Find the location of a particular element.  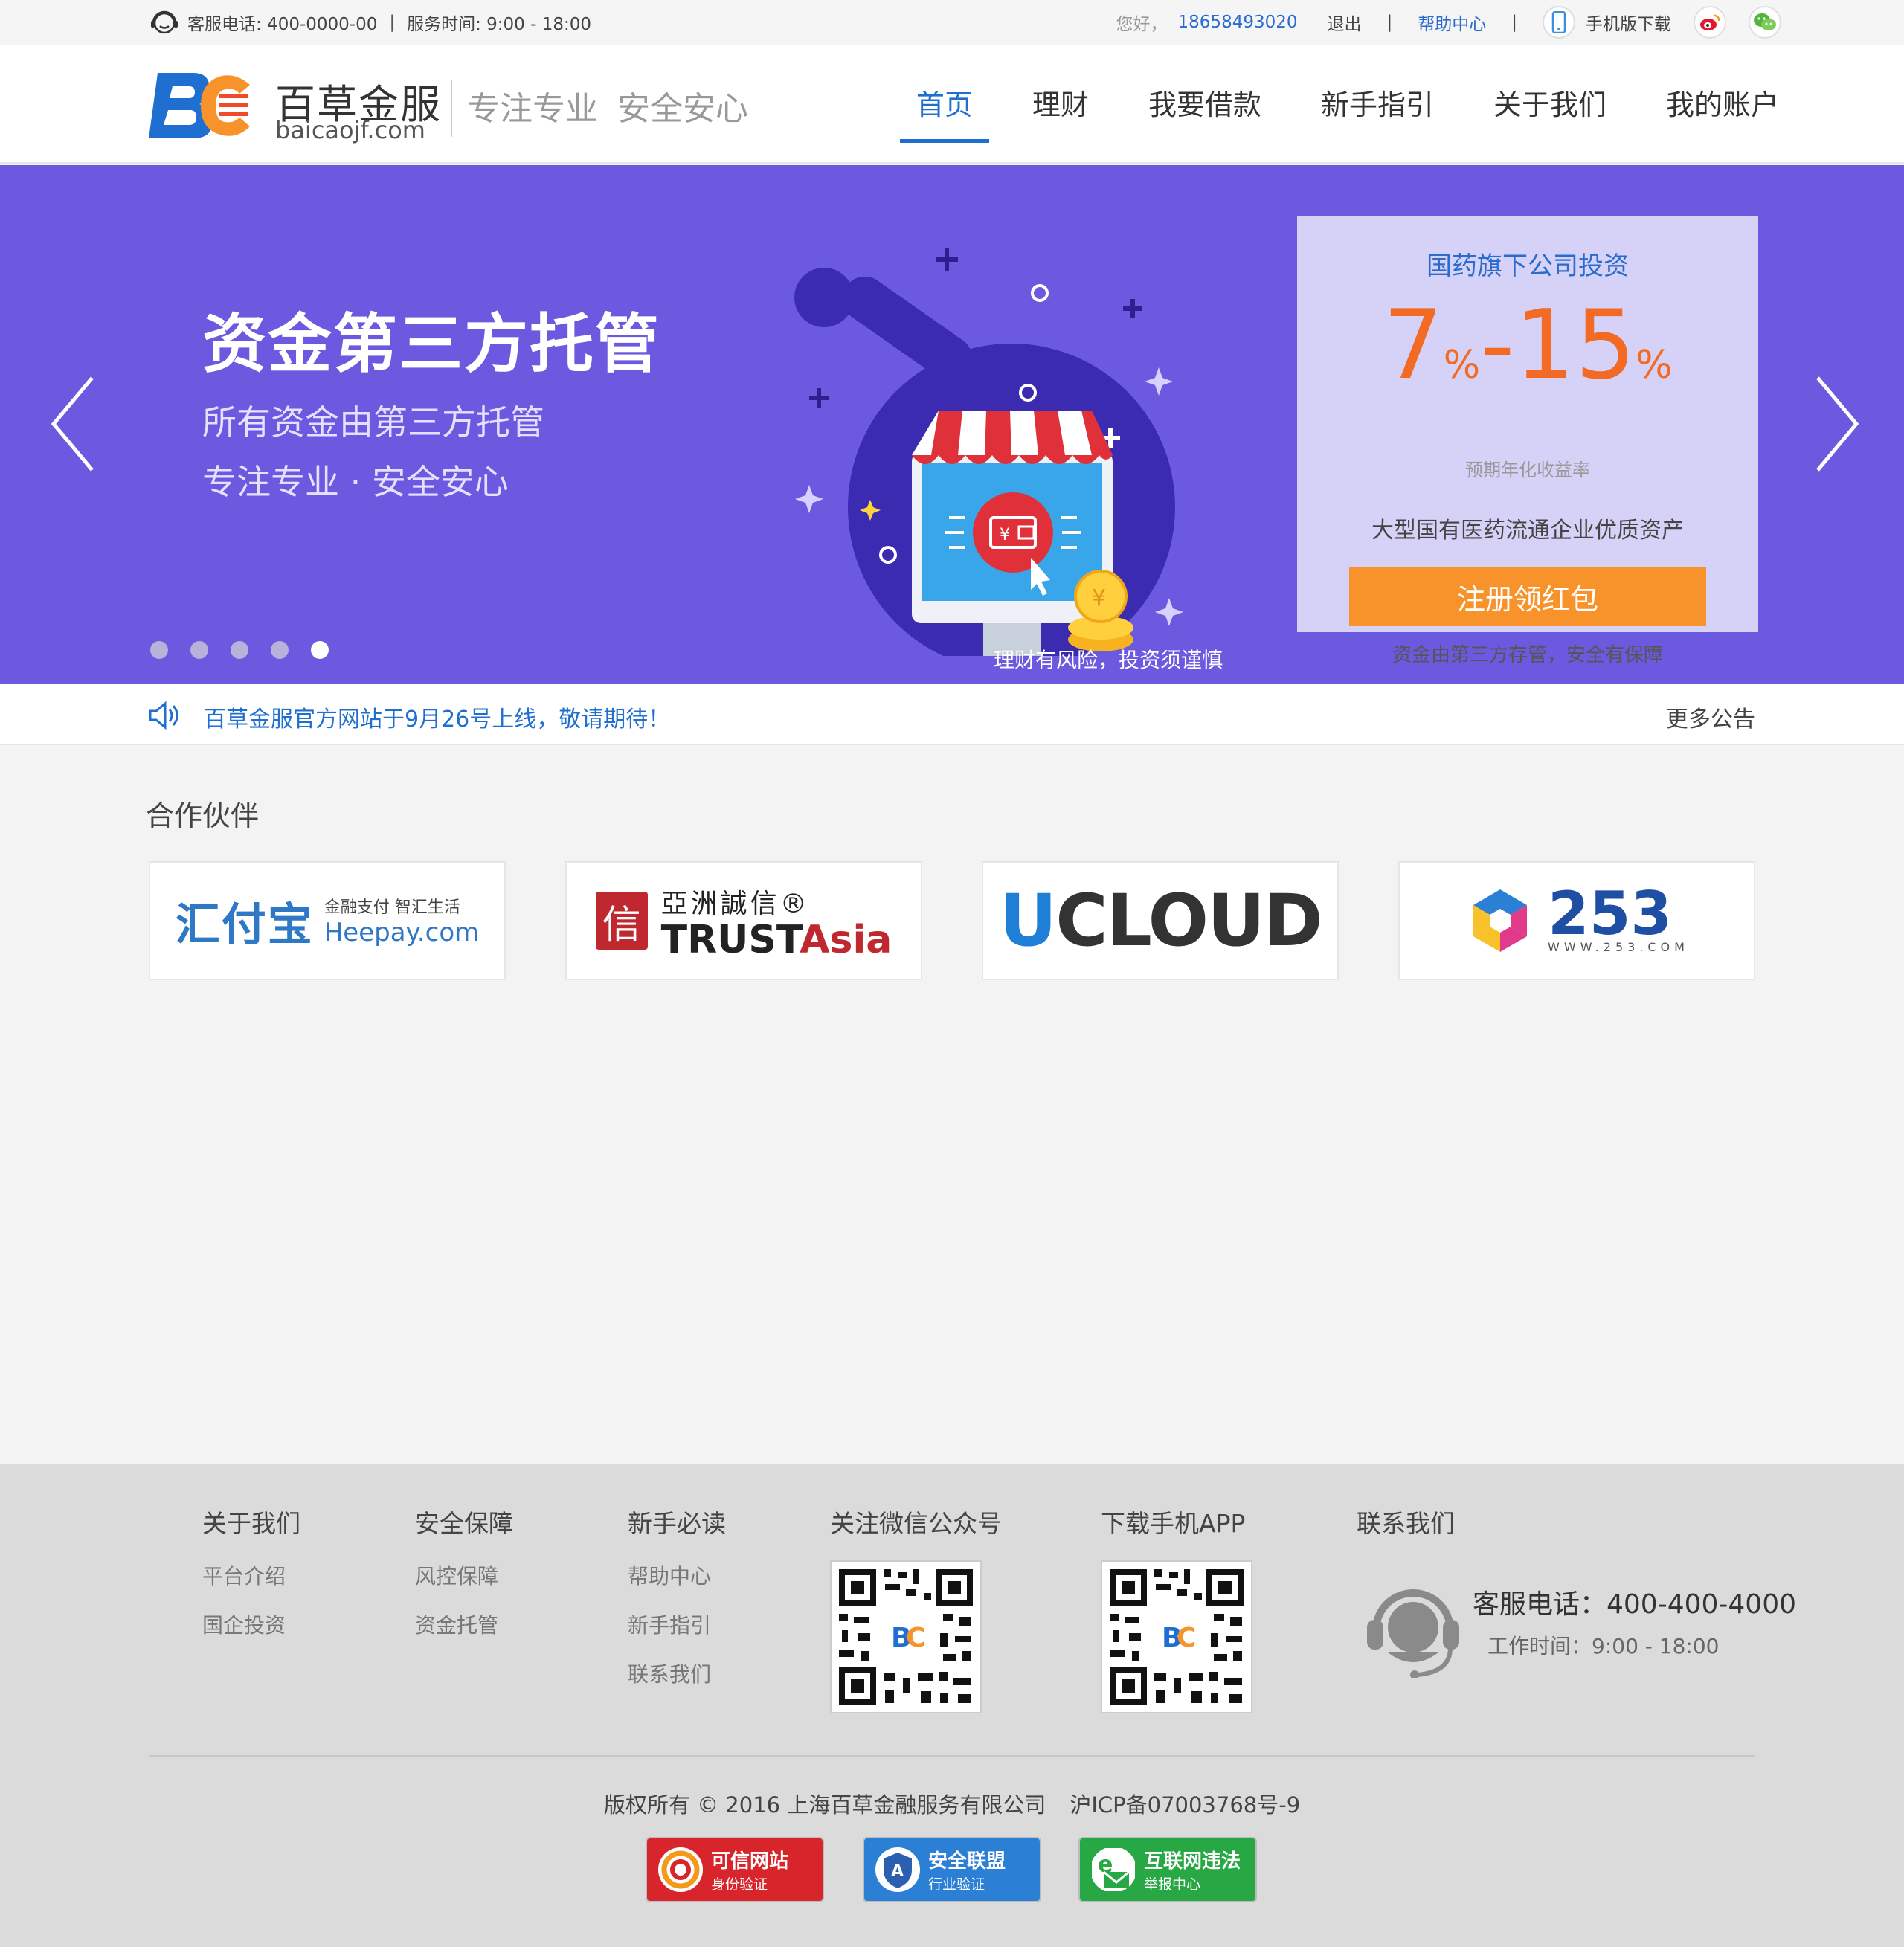

slogan-part-1: 专注专业 is located at coordinates (532, 109).